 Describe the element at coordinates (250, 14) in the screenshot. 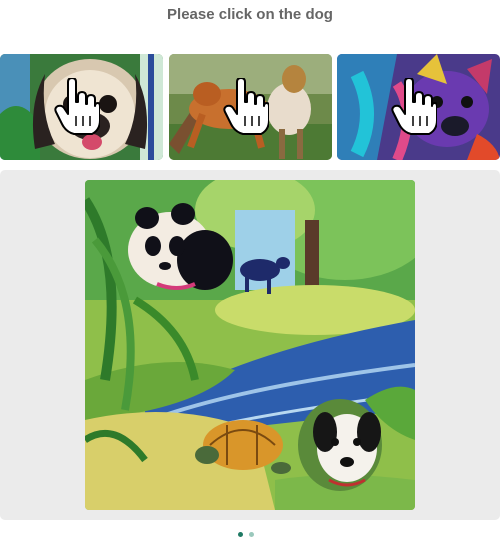

I see `instruction-text: Please click on the dog` at that location.